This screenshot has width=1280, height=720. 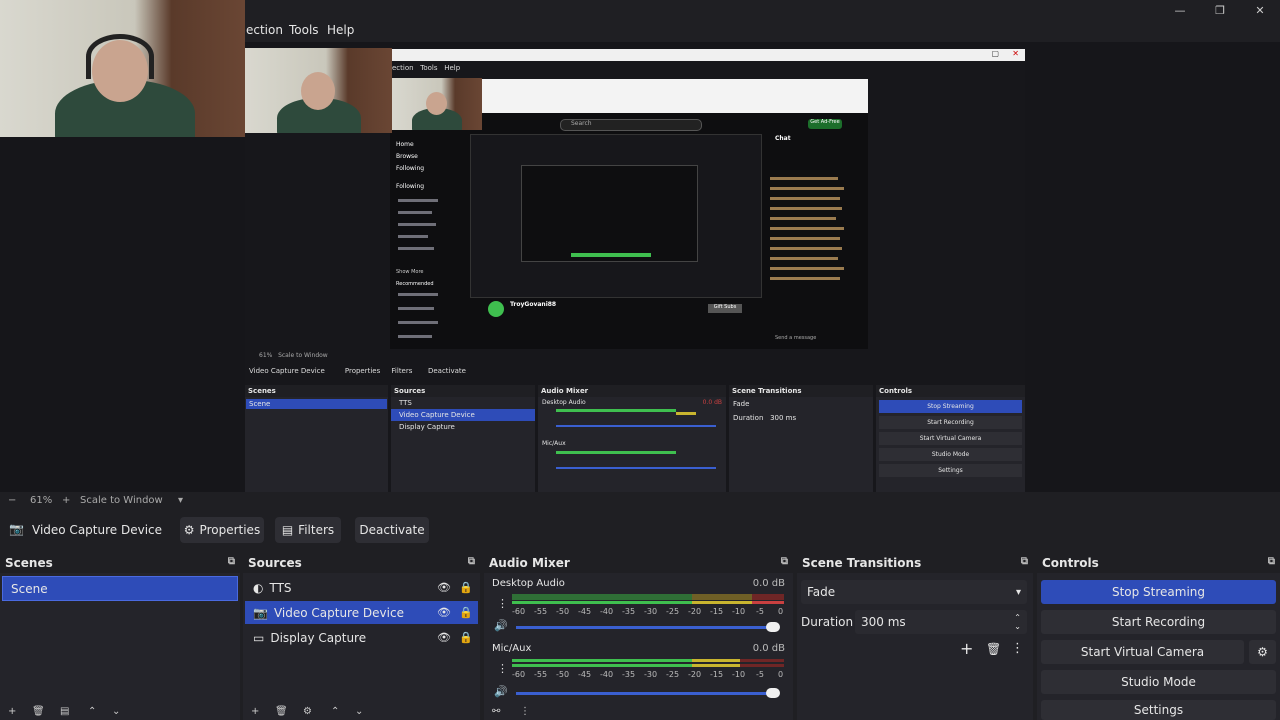 What do you see at coordinates (121, 500) in the screenshot?
I see `scale-mode-select: Scale to Window` at bounding box center [121, 500].